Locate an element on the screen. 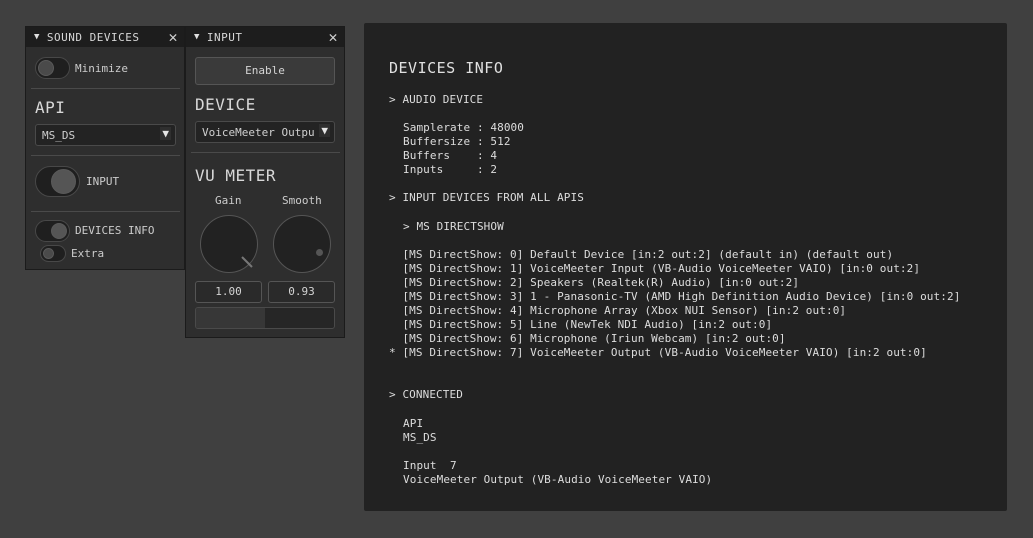 The width and height of the screenshot is (1033, 538). device-select-value: VoiceMeeter Output is located at coordinates (258, 132).